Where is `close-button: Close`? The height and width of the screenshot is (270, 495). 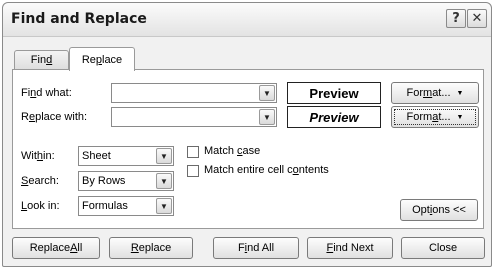
close-button: Close is located at coordinates (443, 248).